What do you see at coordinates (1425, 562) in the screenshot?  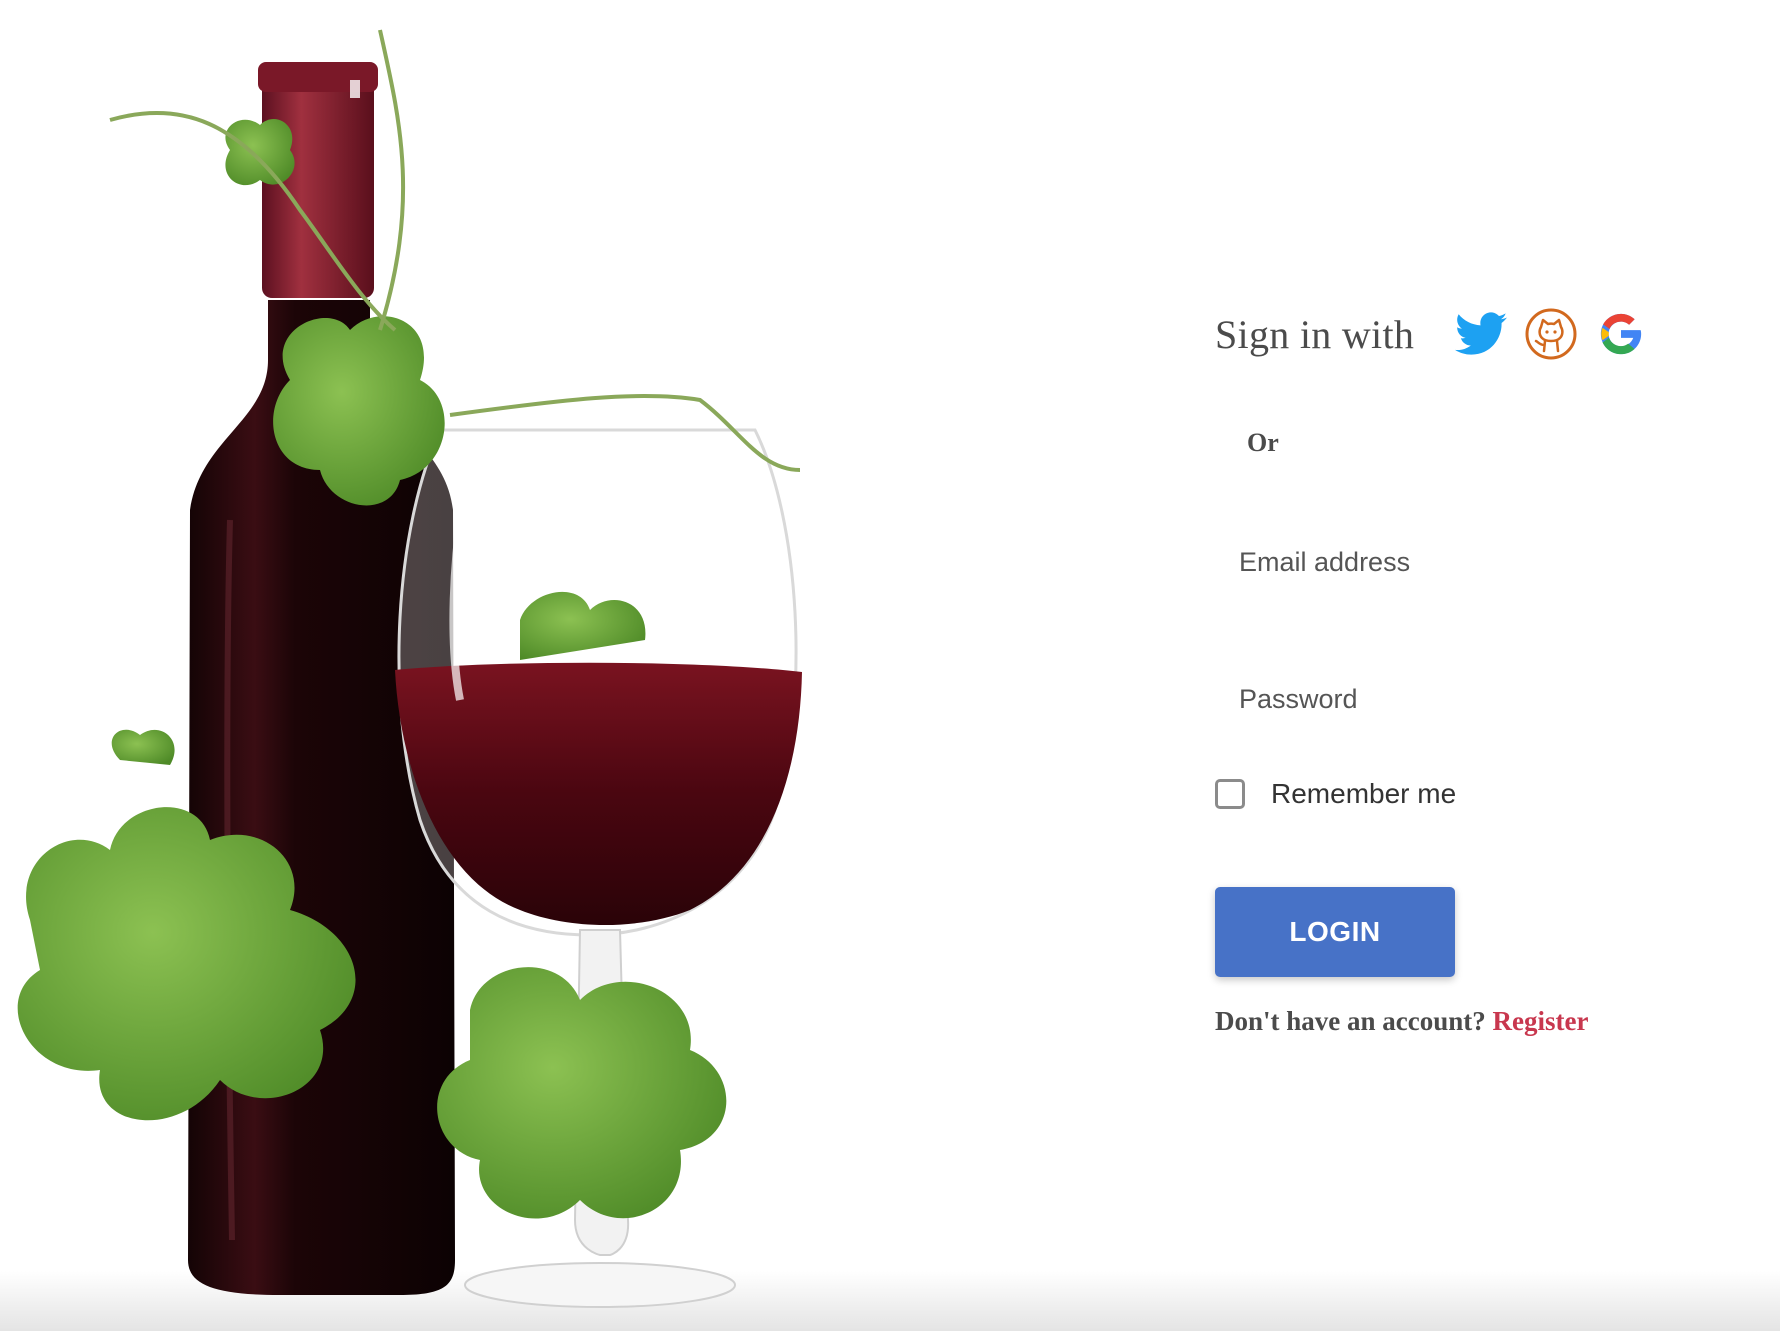 I see `email-field` at bounding box center [1425, 562].